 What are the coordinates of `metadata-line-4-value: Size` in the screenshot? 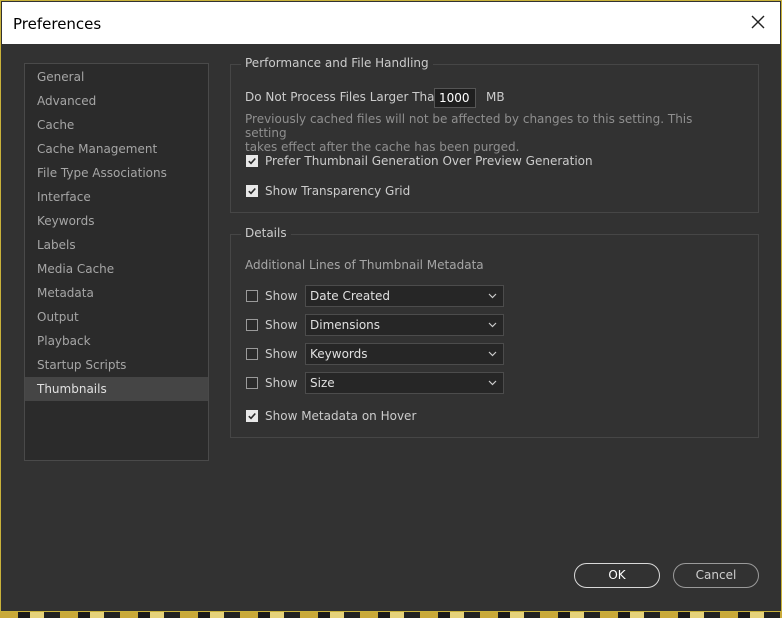 It's located at (322, 383).